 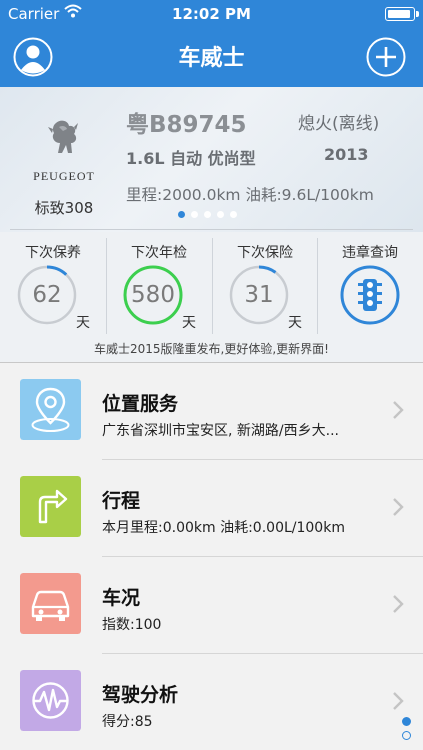 I want to click on list-page-indicator, so click(x=406, y=731).